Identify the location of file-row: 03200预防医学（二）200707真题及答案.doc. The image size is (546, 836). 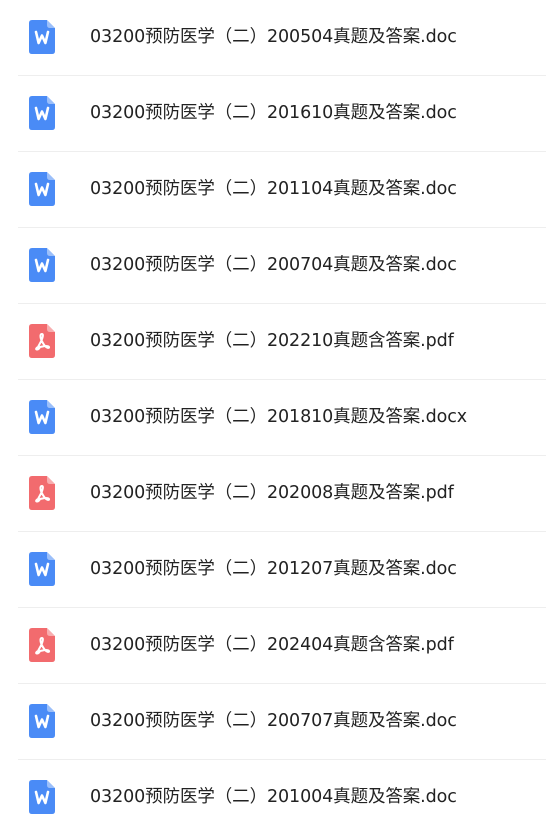
(282, 722).